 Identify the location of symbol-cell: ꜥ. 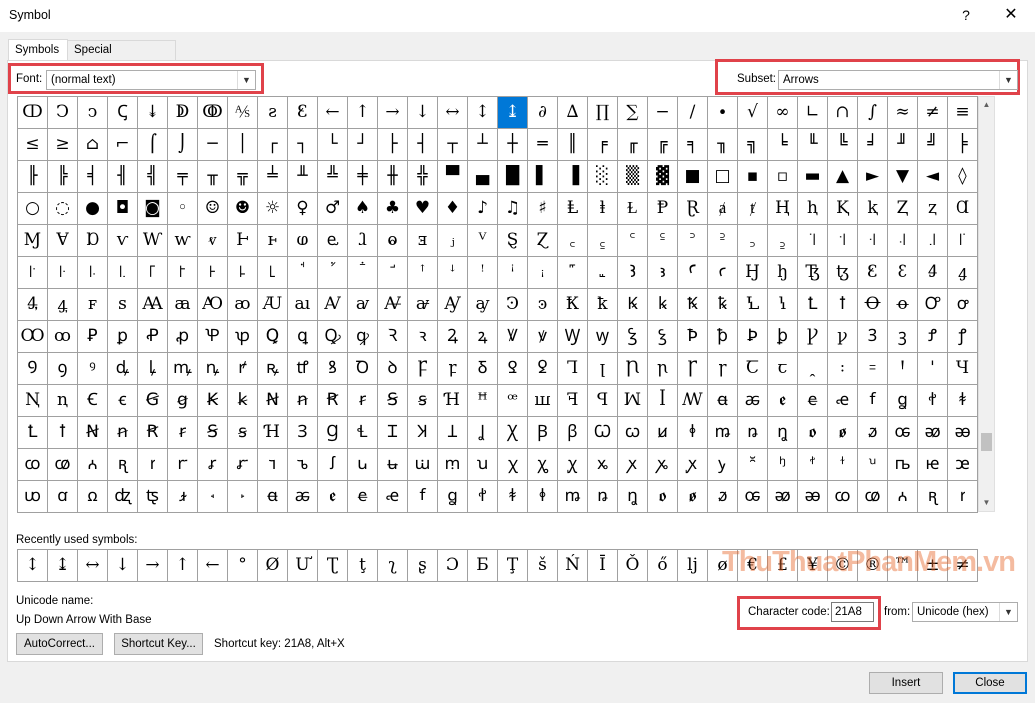
(723, 273).